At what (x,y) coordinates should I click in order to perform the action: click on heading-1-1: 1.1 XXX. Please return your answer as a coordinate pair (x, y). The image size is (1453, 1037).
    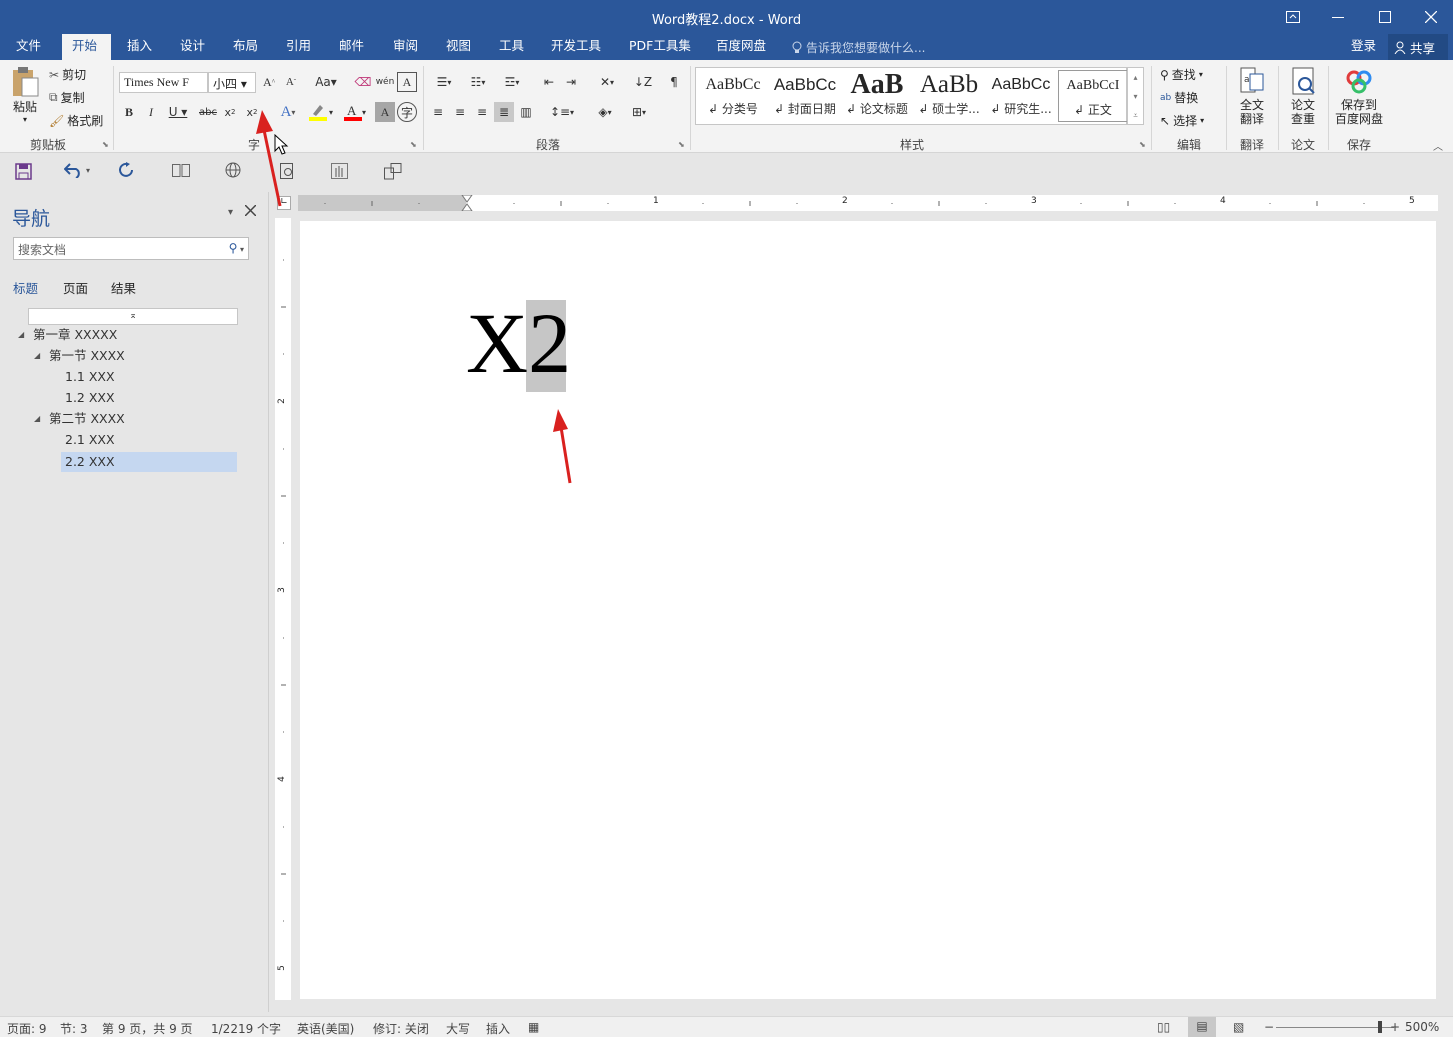
    Looking at the image, I should click on (90, 377).